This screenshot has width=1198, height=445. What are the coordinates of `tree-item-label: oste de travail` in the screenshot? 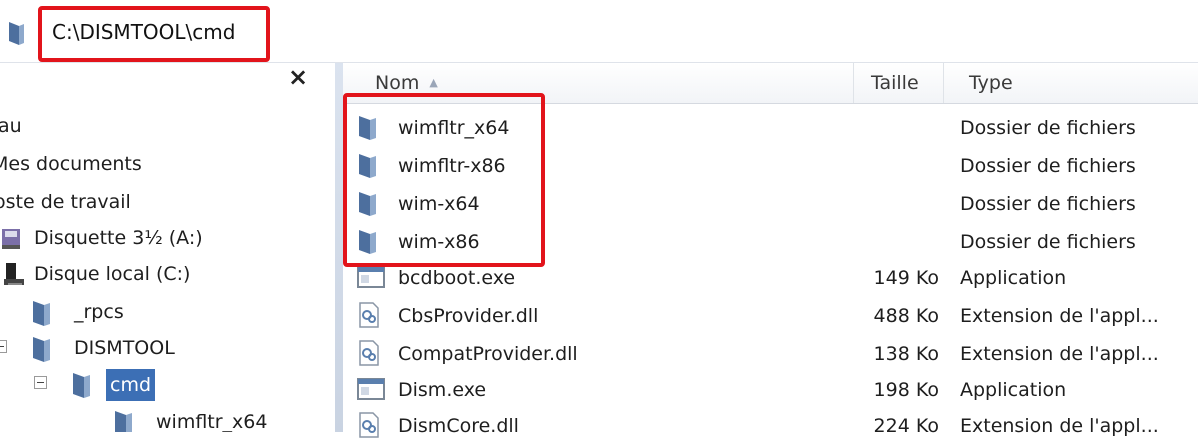 It's located at (65, 202).